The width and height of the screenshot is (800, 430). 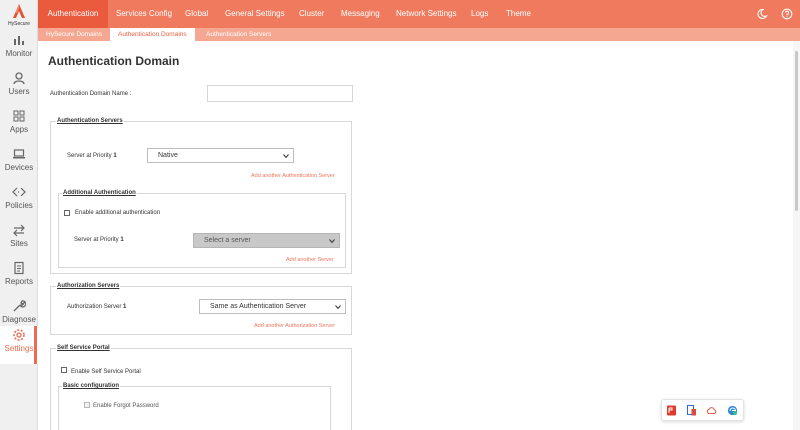 What do you see at coordinates (99, 193) in the screenshot?
I see `additional-auth-legend: Additional Authentication` at bounding box center [99, 193].